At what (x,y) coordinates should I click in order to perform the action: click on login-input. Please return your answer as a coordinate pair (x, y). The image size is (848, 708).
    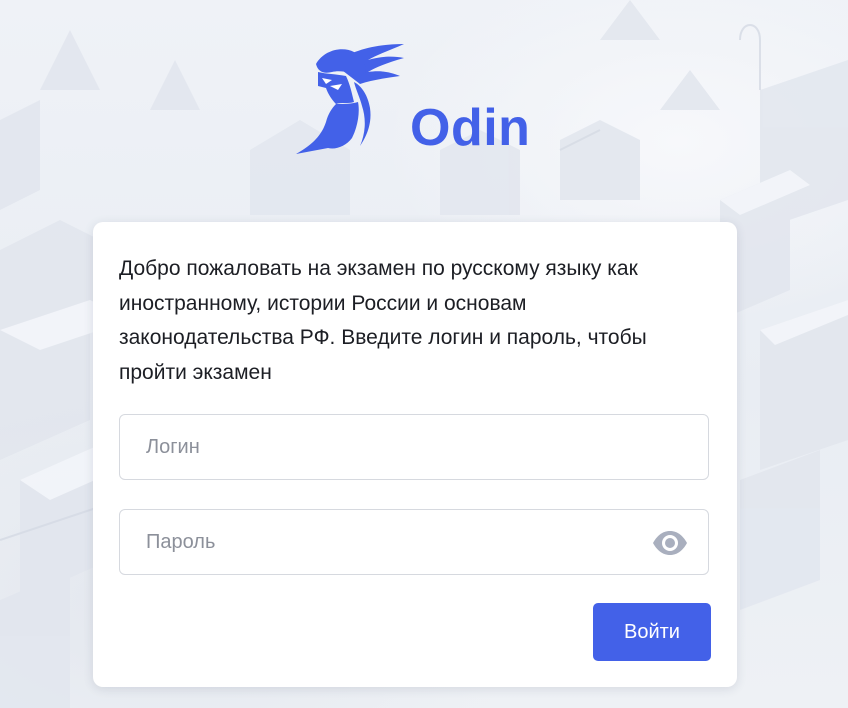
    Looking at the image, I should click on (414, 447).